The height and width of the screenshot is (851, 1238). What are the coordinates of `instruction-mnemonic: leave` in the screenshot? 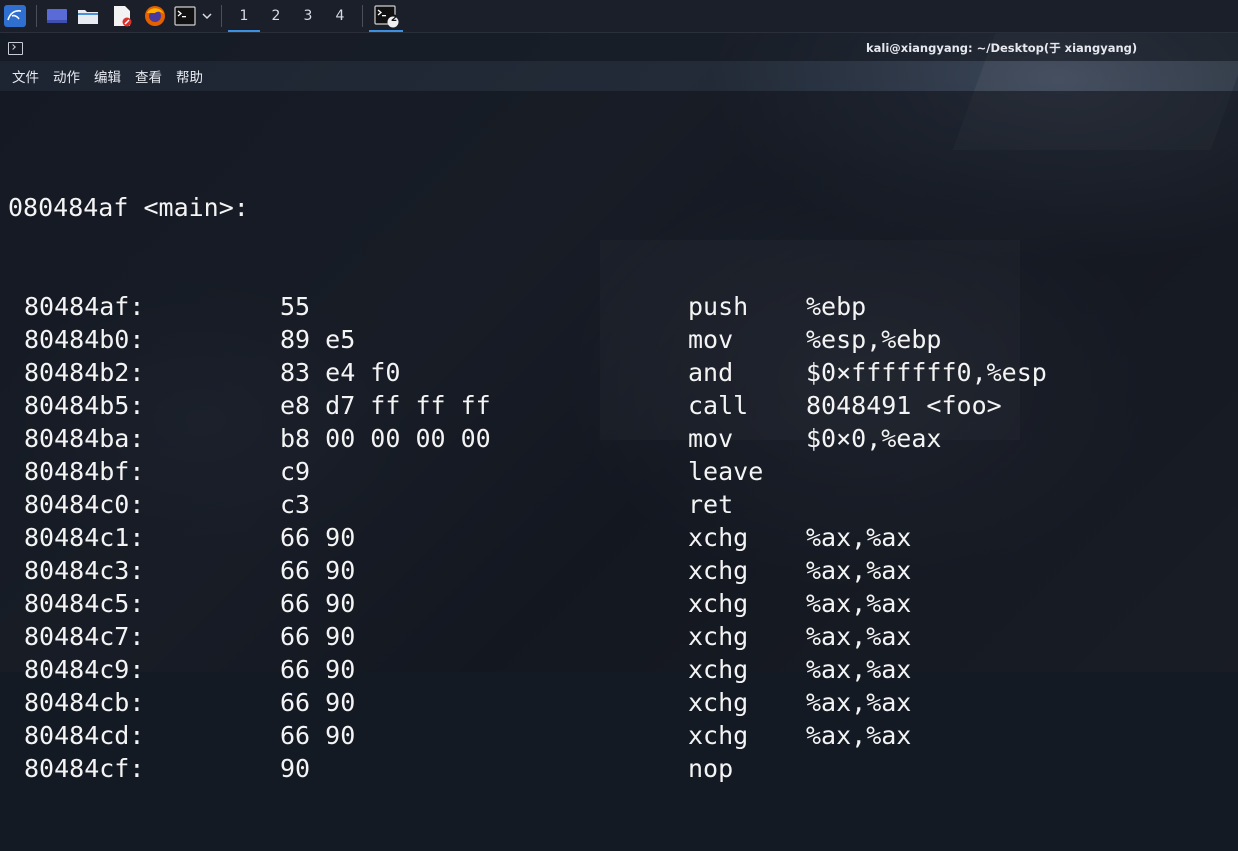 It's located at (726, 471).